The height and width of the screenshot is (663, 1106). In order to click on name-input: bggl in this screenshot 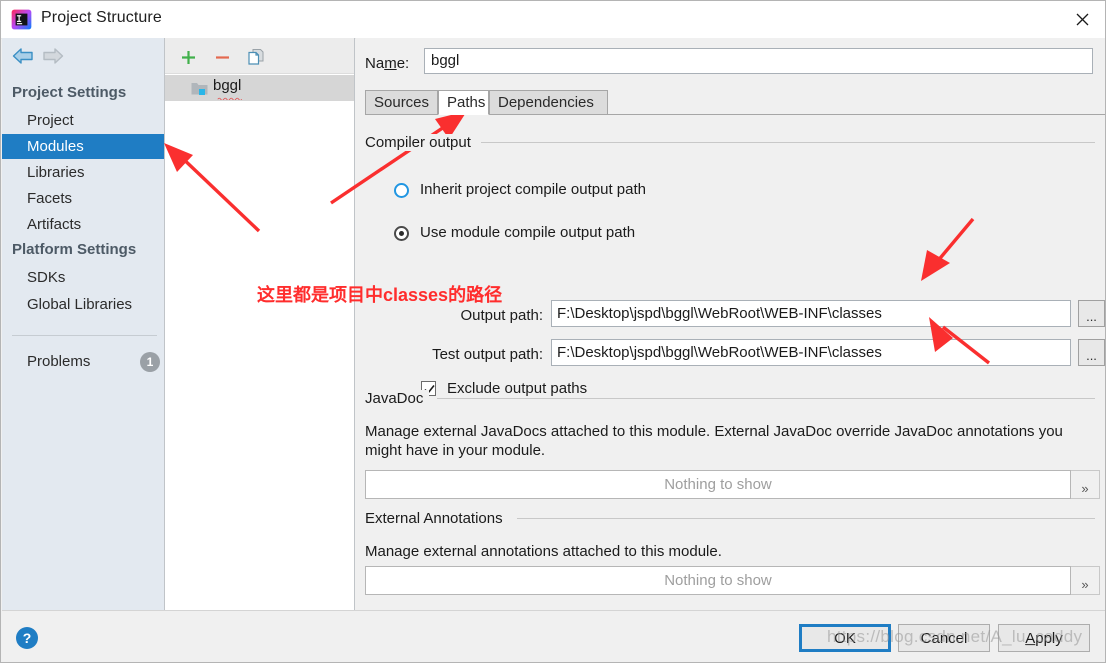, I will do `click(758, 61)`.